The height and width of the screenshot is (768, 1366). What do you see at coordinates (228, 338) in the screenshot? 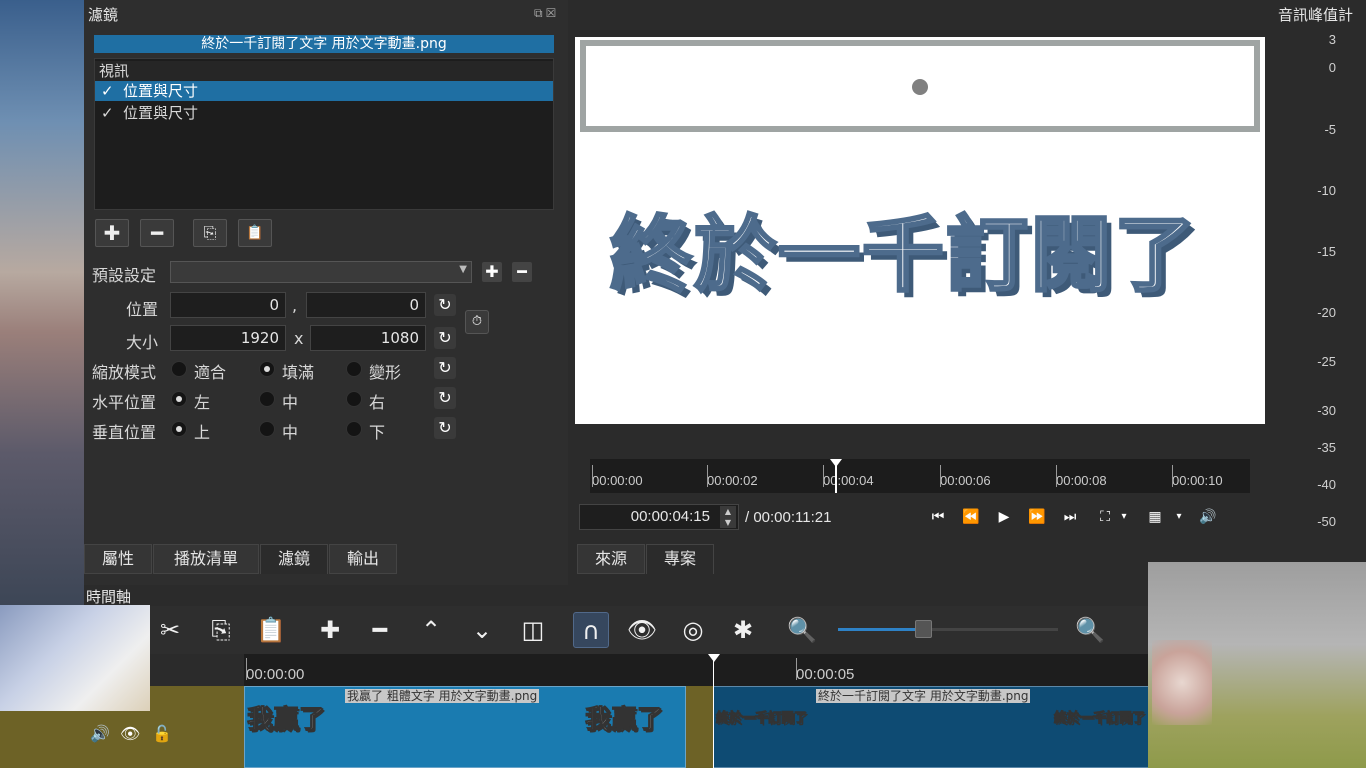
I see `size-width-input: 1920` at bounding box center [228, 338].